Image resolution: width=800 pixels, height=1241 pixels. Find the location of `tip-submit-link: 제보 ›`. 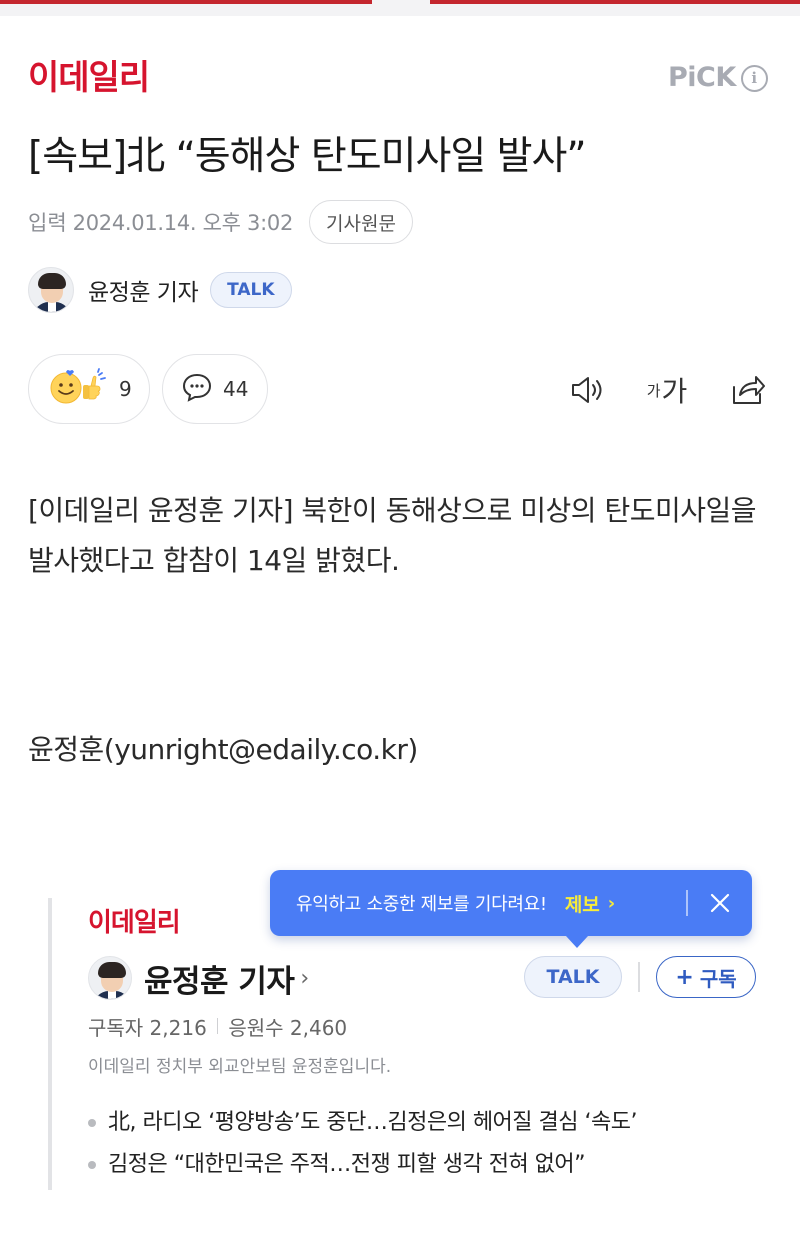

tip-submit-link: 제보 › is located at coordinates (590, 903).